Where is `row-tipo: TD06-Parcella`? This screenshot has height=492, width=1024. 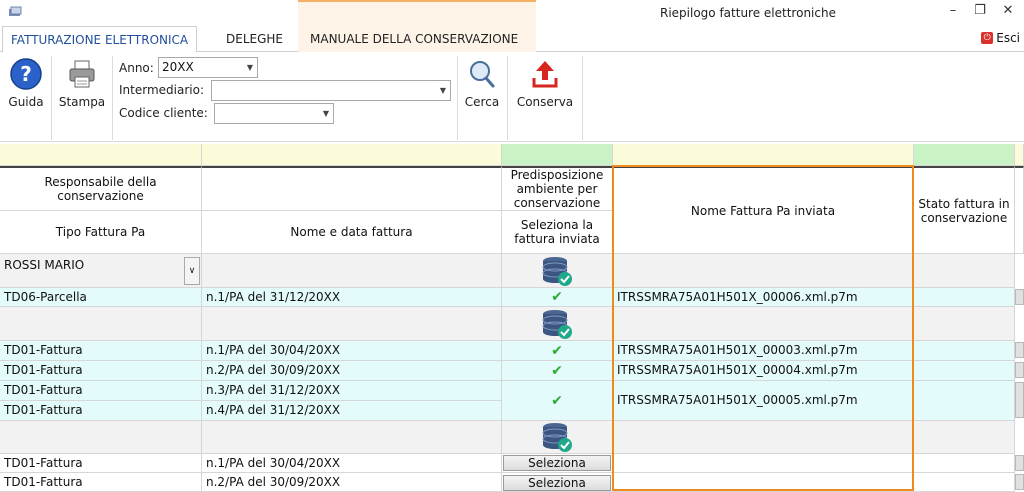
row-tipo: TD06-Parcella is located at coordinates (101, 297).